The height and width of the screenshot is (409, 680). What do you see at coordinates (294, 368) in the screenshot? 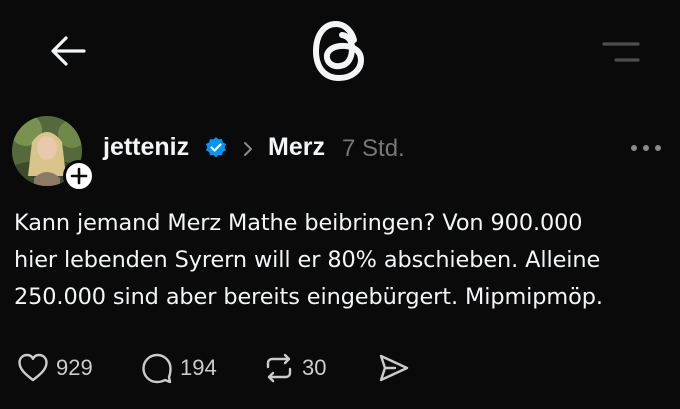
I see `repost-button: 30` at bounding box center [294, 368].